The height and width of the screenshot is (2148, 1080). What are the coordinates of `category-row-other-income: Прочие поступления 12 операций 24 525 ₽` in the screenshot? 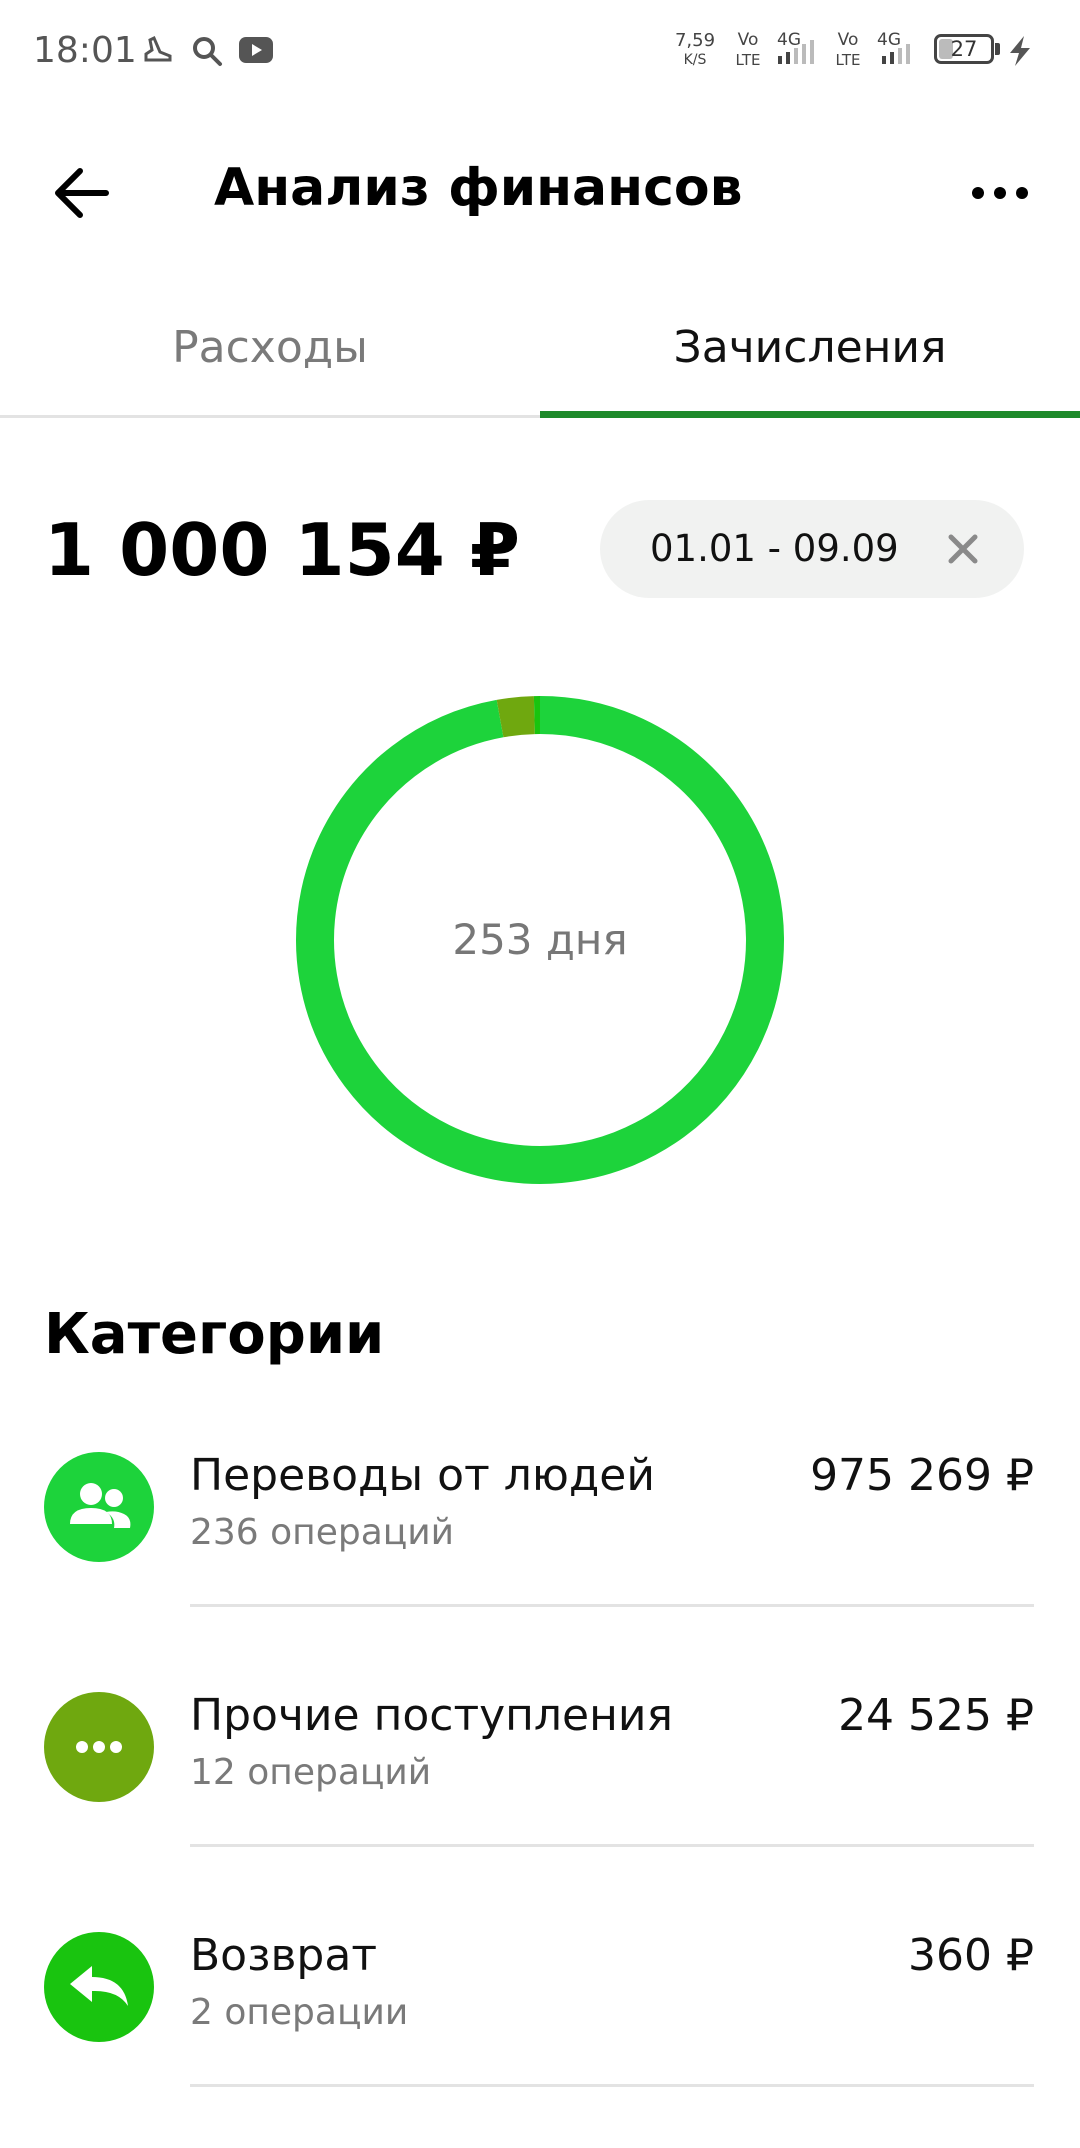 It's located at (540, 1788).